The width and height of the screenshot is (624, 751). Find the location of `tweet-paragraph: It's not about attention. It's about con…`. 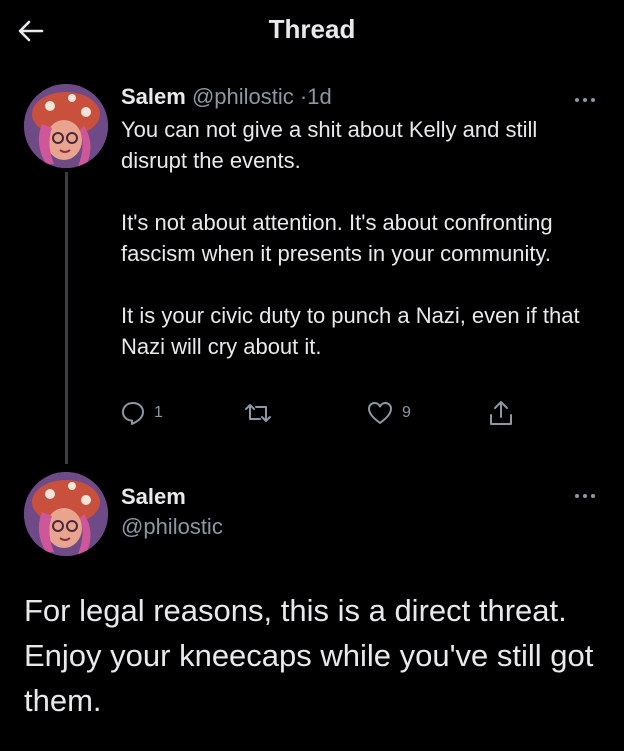

tweet-paragraph: It's not about attention. It's about con… is located at coordinates (337, 238).